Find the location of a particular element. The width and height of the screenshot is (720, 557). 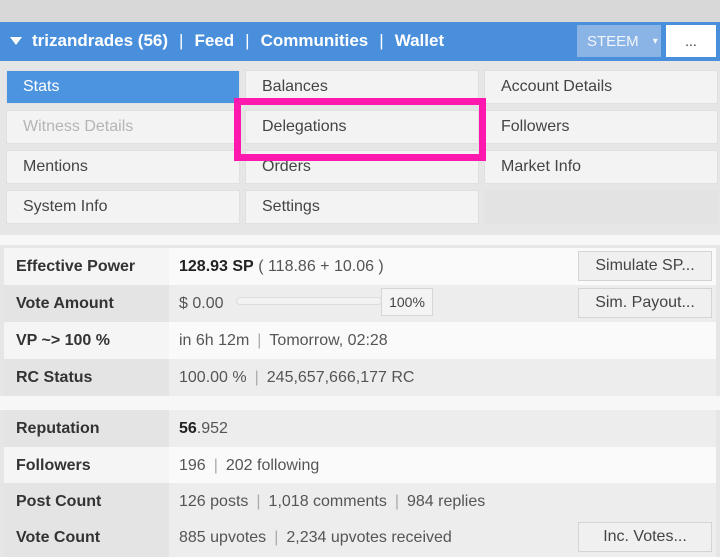

network-select-value: STEEM is located at coordinates (613, 41).